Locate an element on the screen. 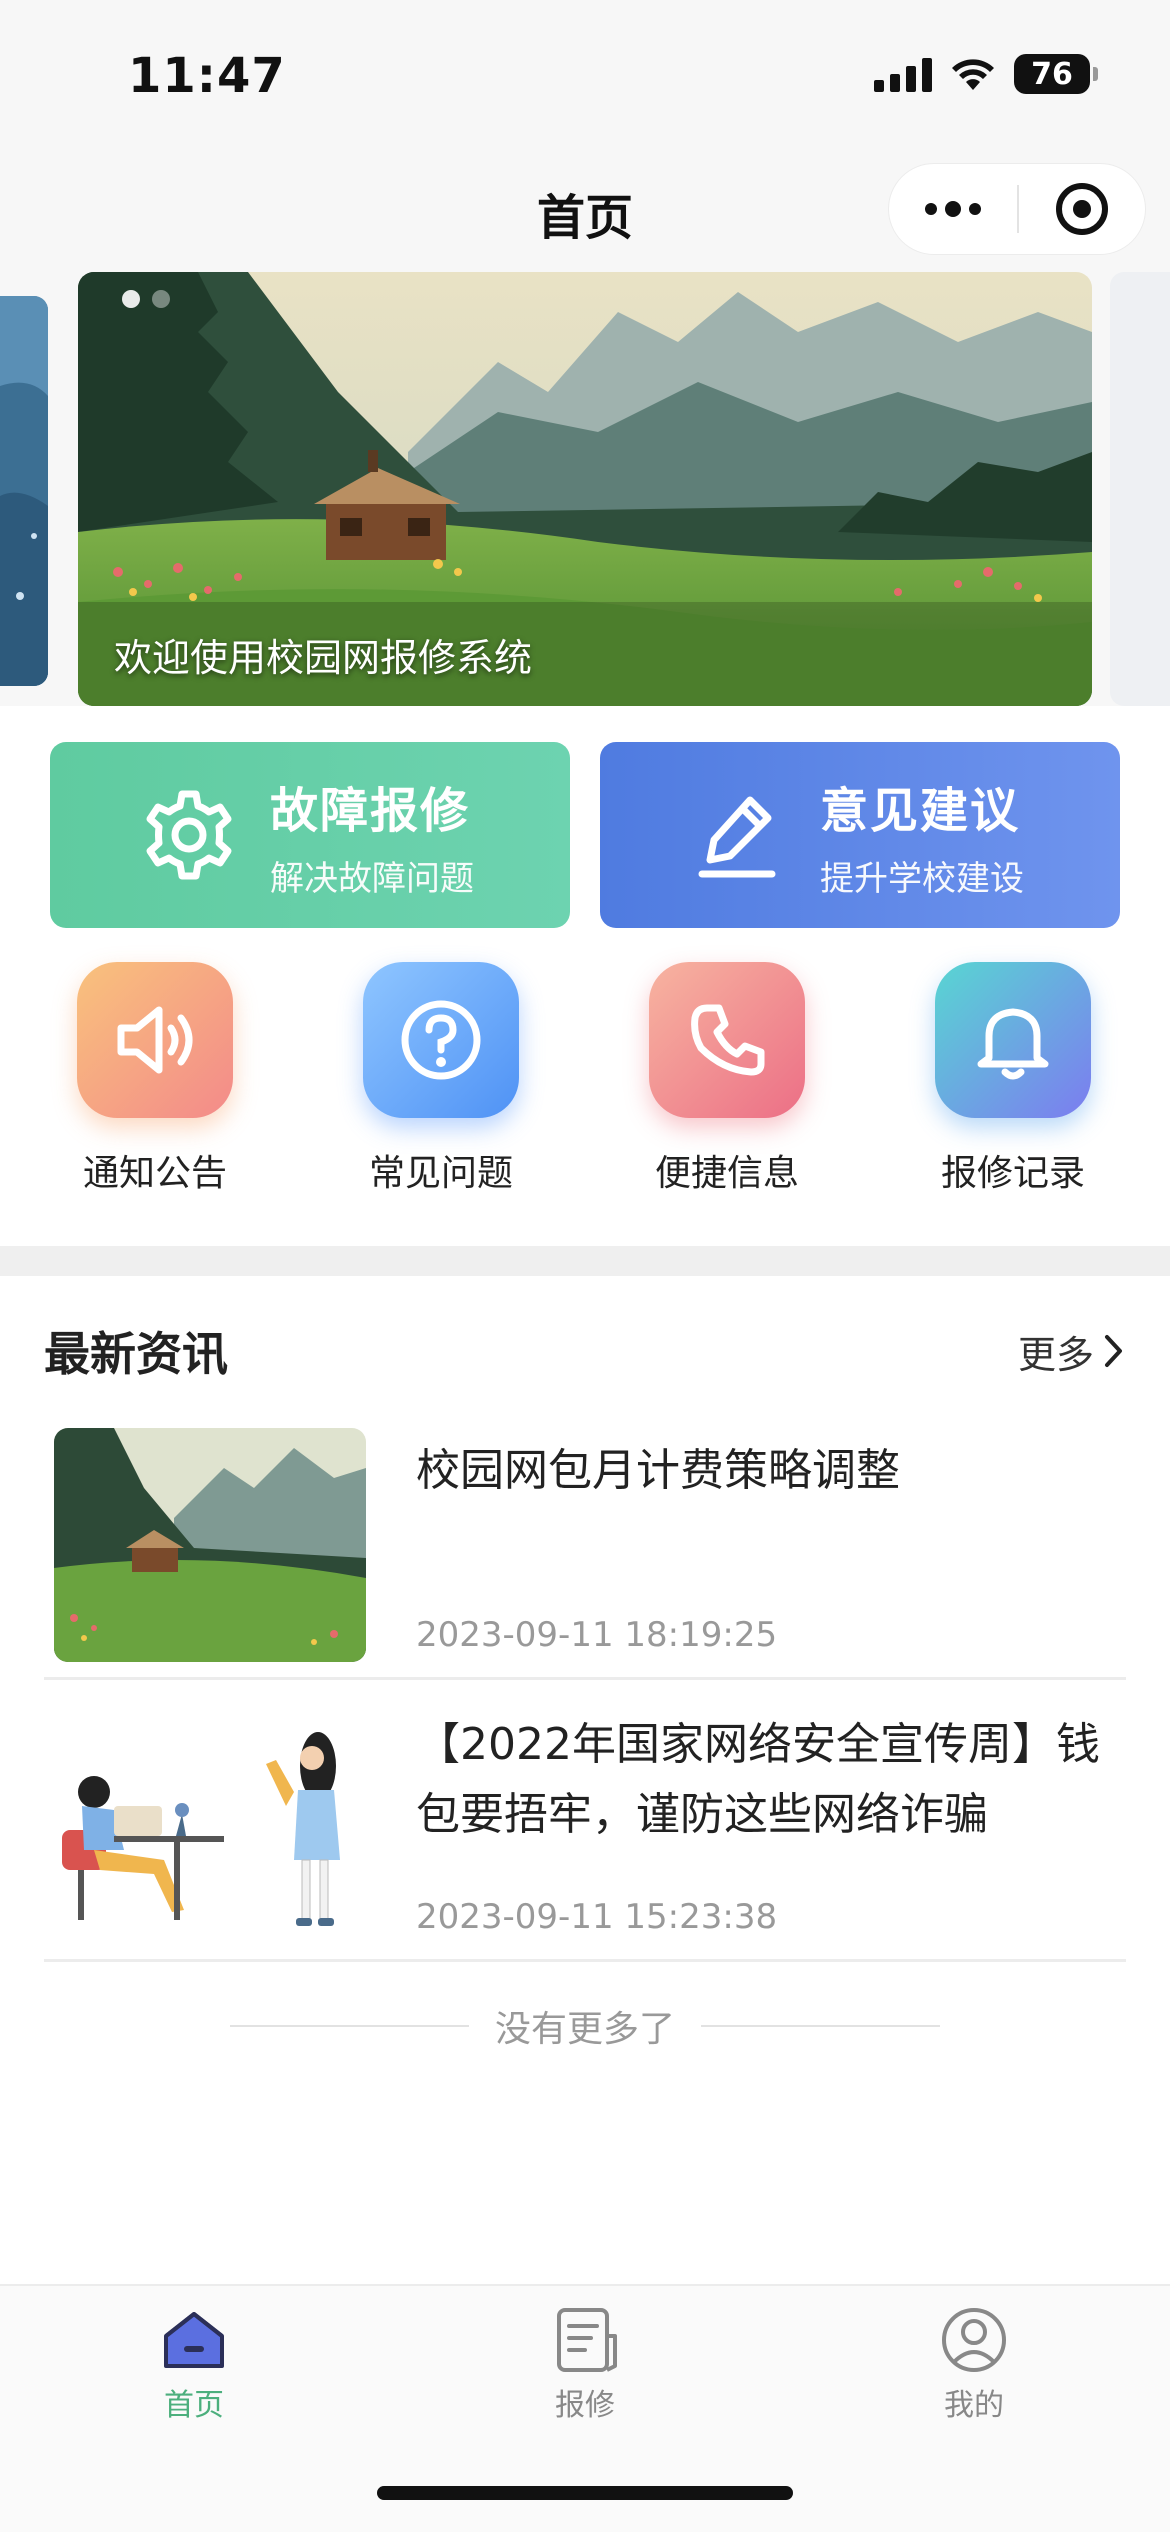  close-mini-program-button is located at coordinates (1082, 209).